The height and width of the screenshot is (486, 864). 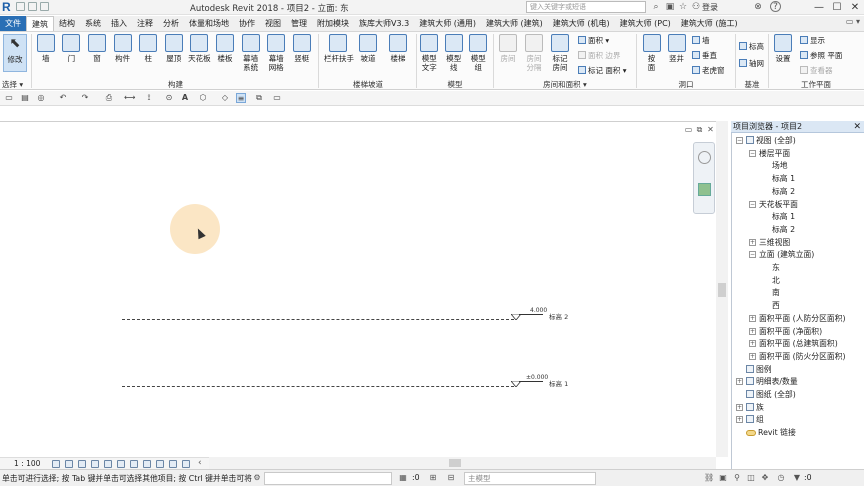 I want to click on tree-item: 南, so click(x=776, y=293).